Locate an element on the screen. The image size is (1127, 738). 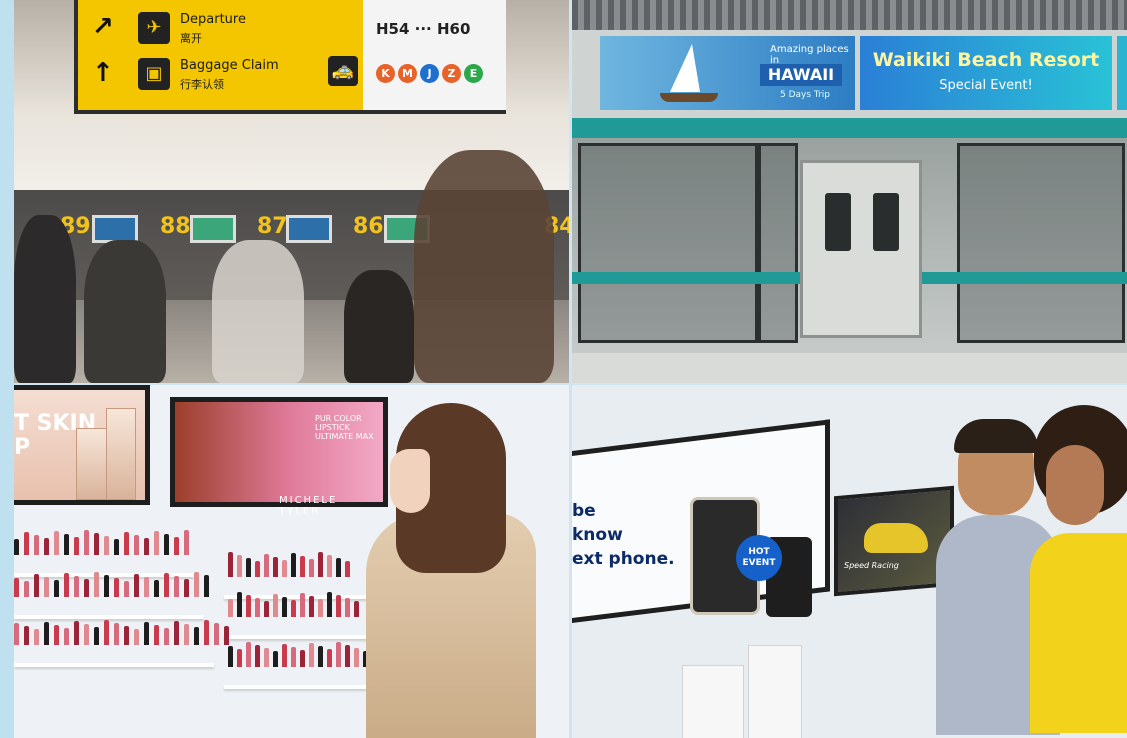
taxi-icon: 🚕 is located at coordinates (343, 71).